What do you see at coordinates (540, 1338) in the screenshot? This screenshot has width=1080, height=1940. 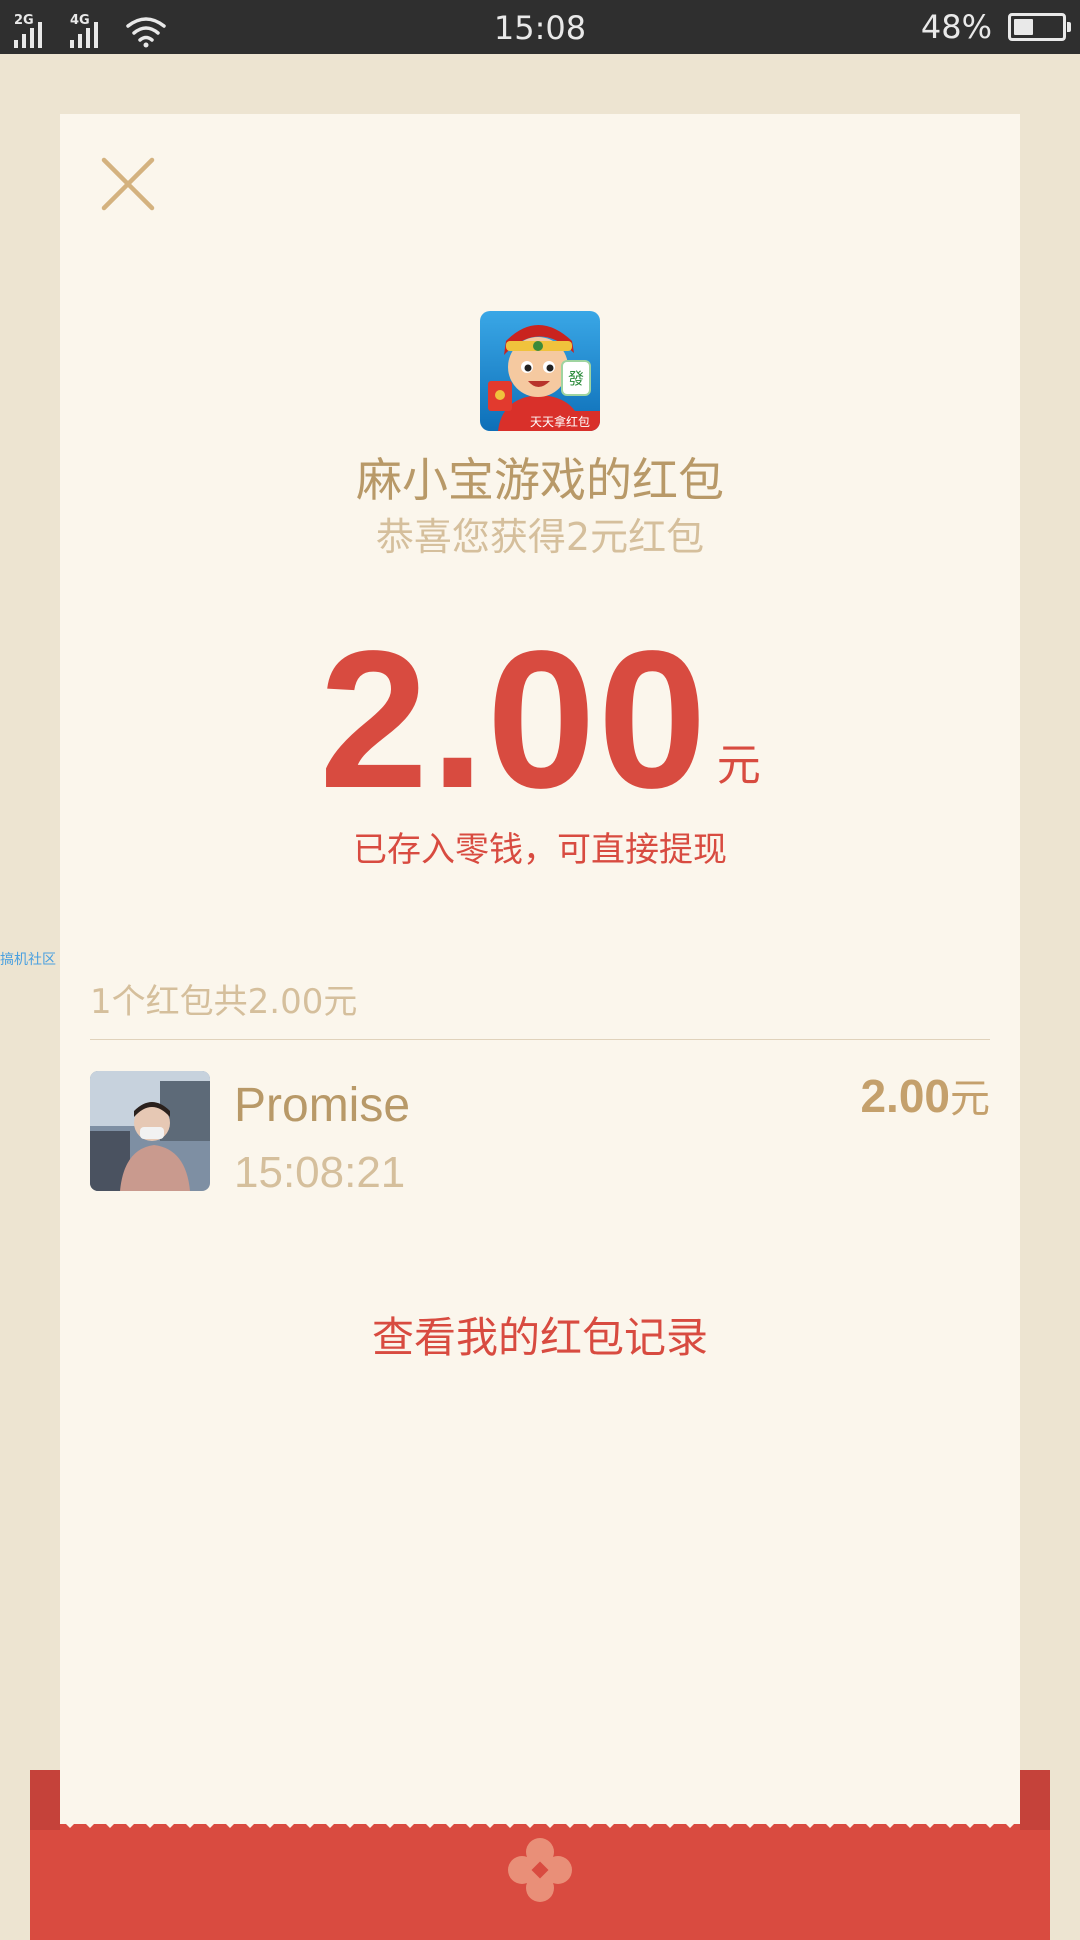 I see `view-my-records-link: 查看我的红包记录` at bounding box center [540, 1338].